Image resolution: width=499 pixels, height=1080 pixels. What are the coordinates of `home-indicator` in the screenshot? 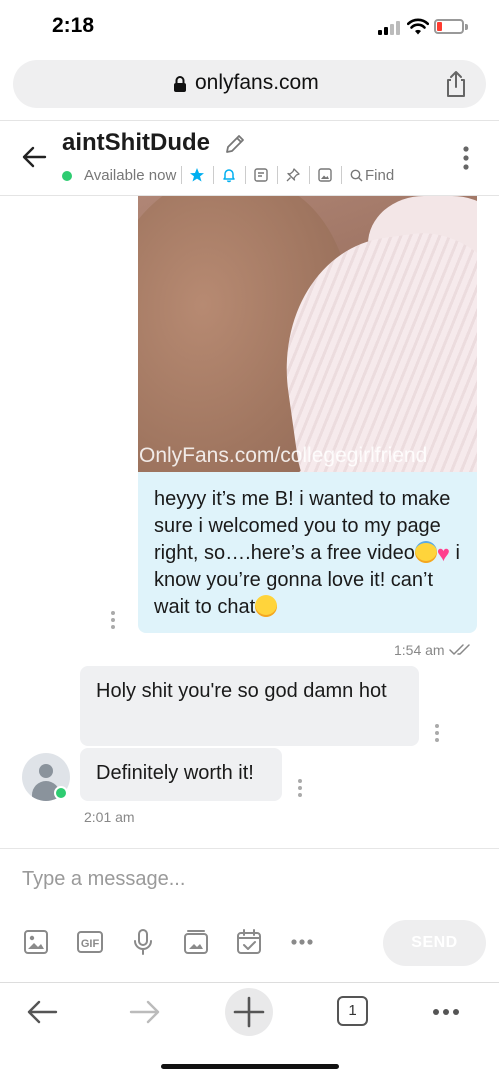 It's located at (250, 1066).